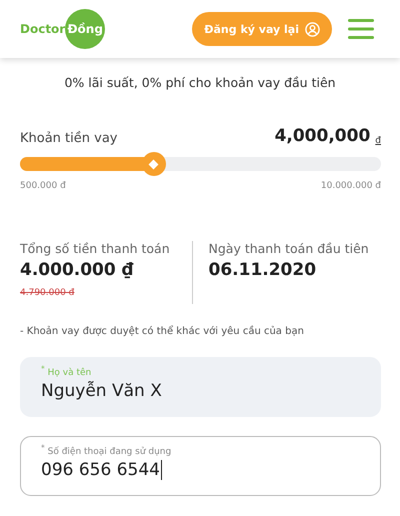 The height and width of the screenshot is (516, 400). I want to click on input-field: $^{*}$ Số điện thoại đang sử dụng 096 656 6544, so click(200, 466).